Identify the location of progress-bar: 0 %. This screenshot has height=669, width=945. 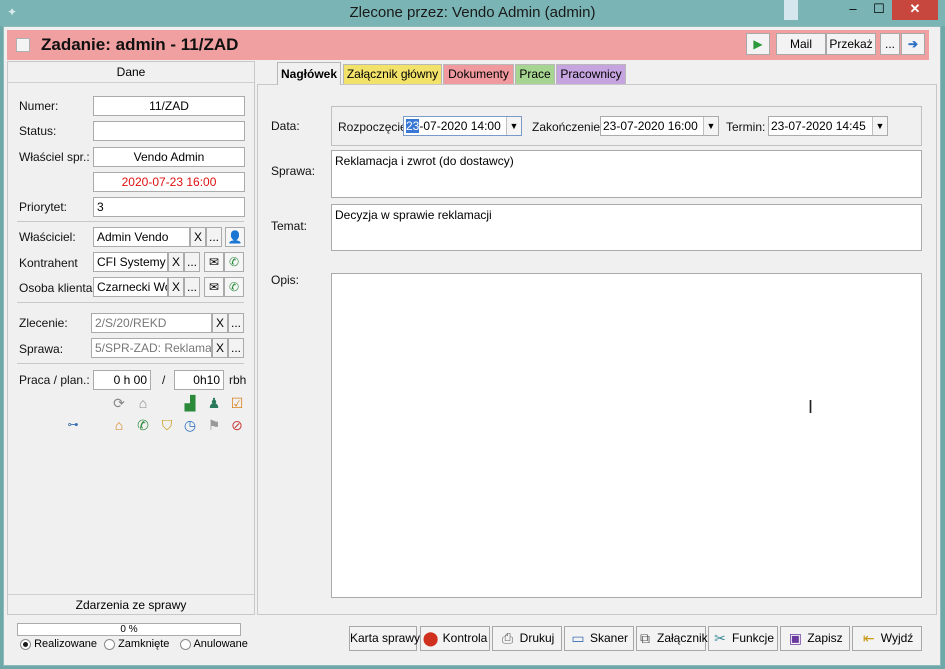
(129, 629).